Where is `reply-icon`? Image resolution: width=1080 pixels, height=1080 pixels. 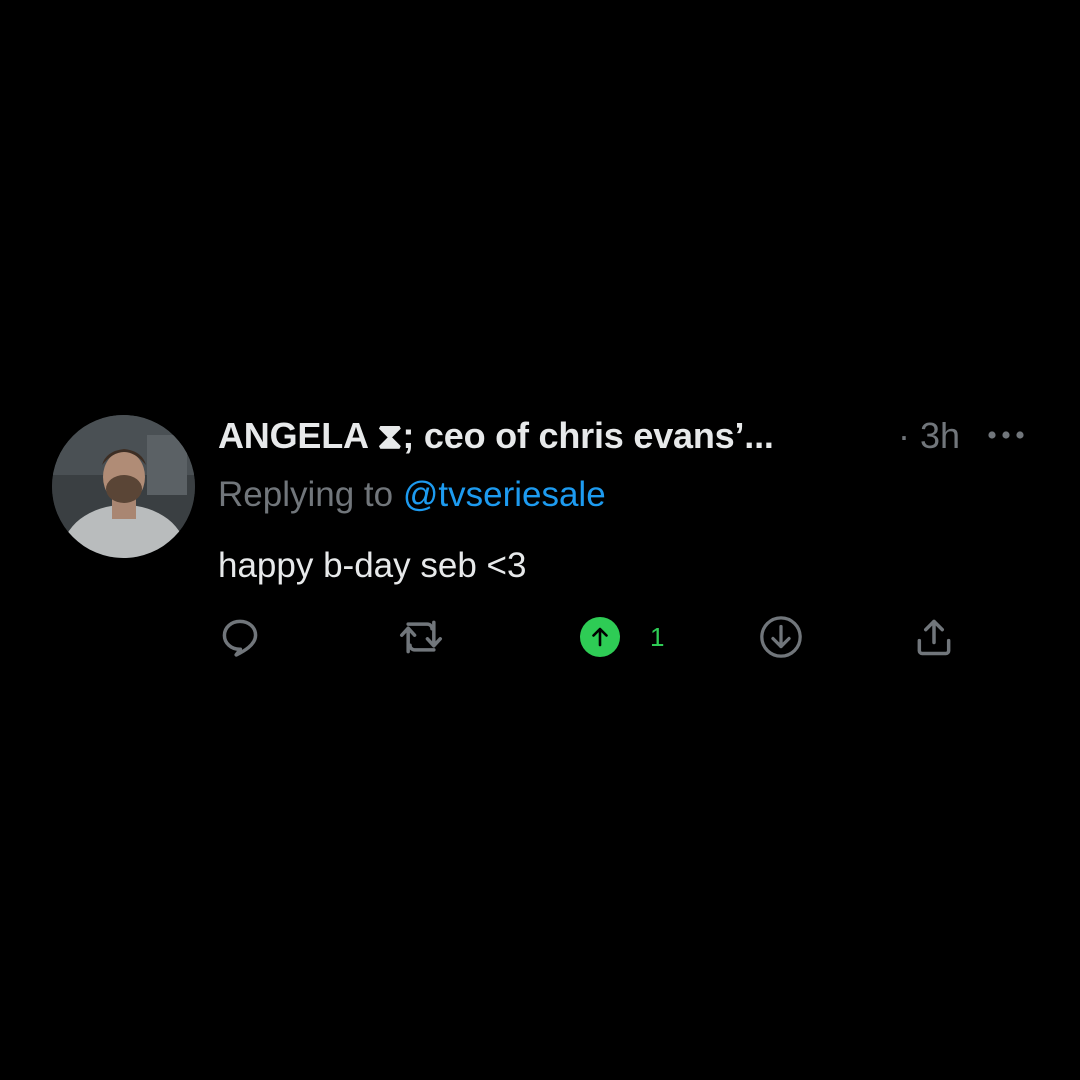 reply-icon is located at coordinates (240, 638).